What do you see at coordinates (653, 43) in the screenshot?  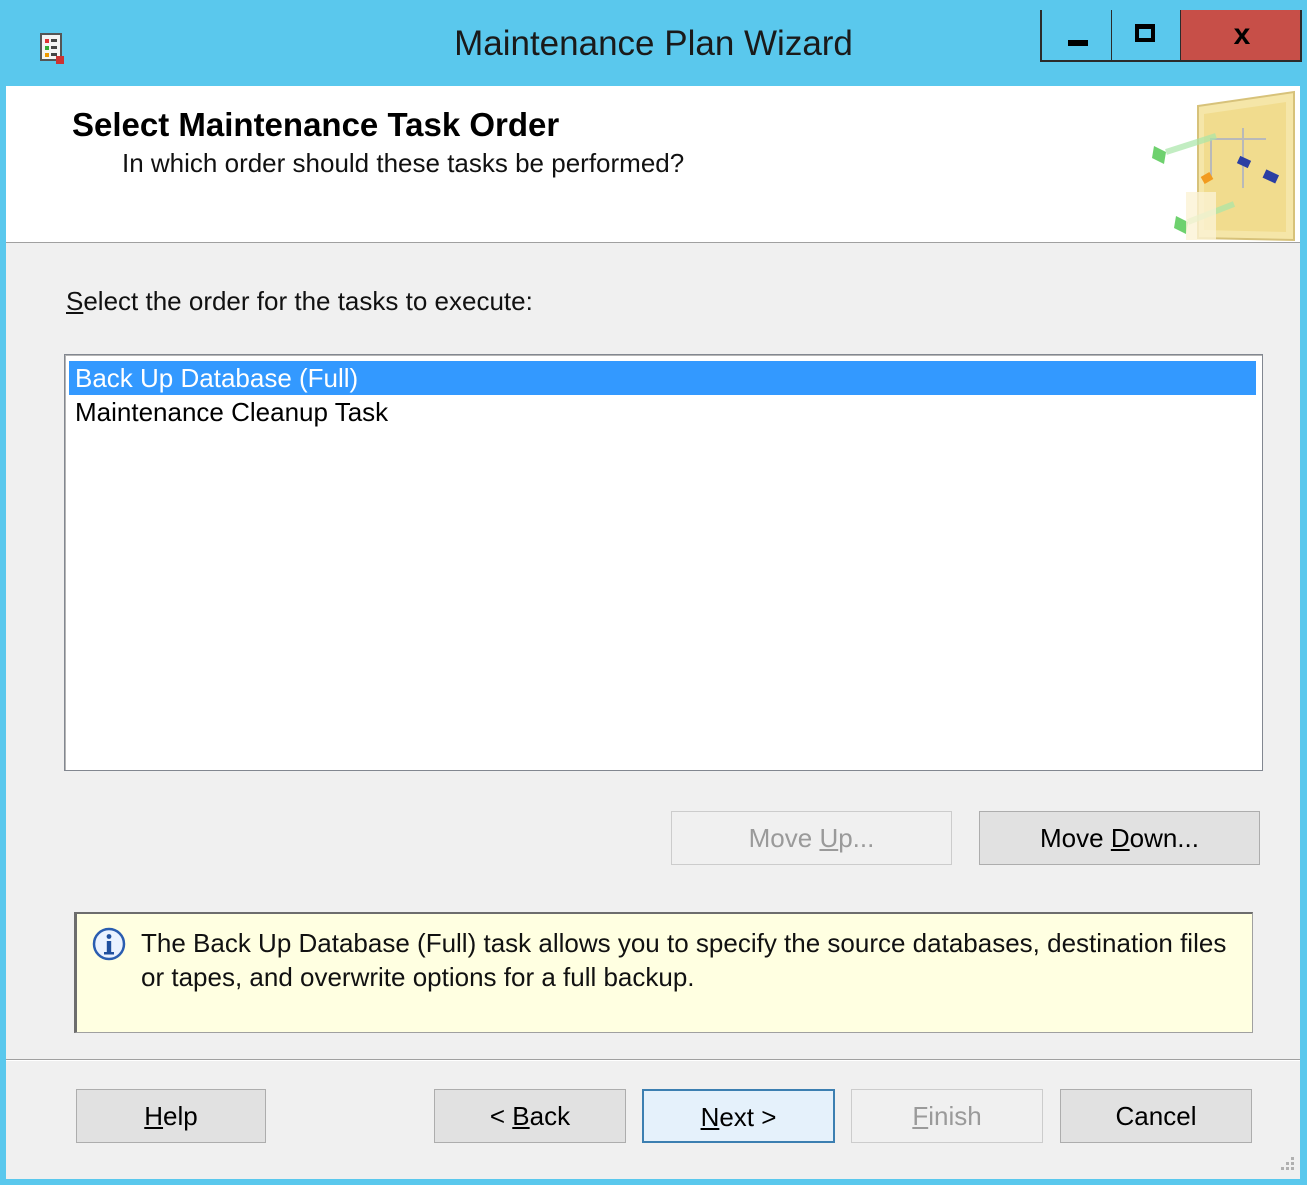 I see `title-bar: Maintenance Plan Wizard x` at bounding box center [653, 43].